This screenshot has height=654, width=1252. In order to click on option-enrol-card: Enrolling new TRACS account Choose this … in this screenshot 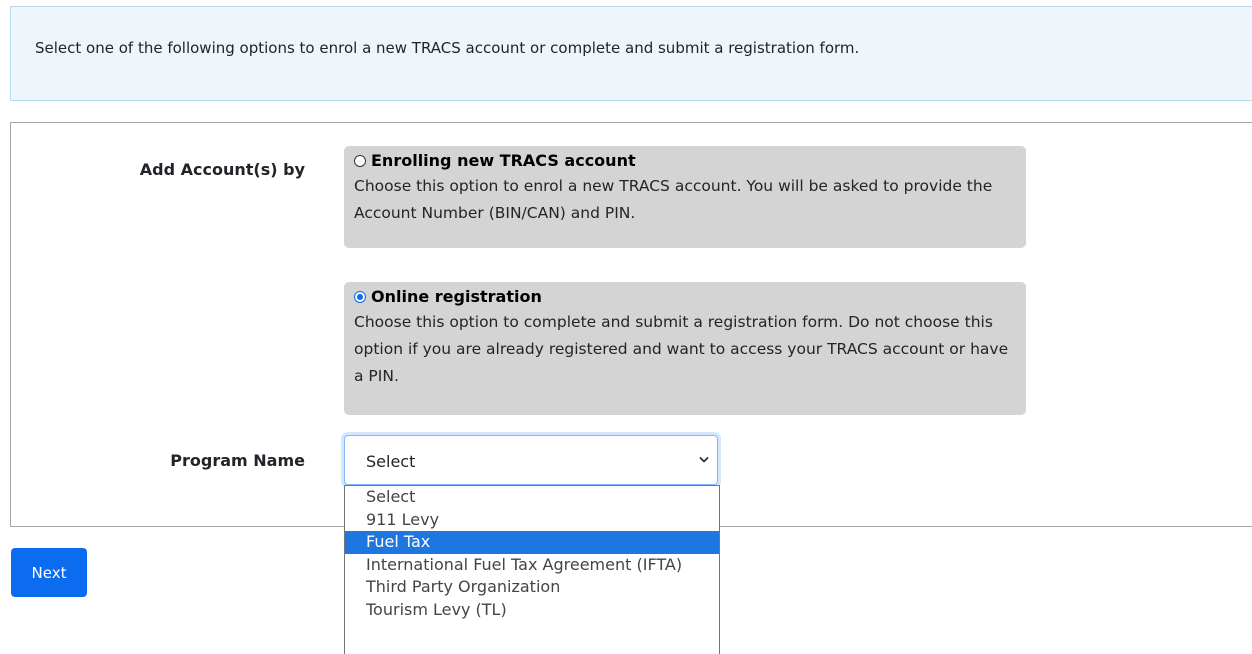, I will do `click(685, 197)`.